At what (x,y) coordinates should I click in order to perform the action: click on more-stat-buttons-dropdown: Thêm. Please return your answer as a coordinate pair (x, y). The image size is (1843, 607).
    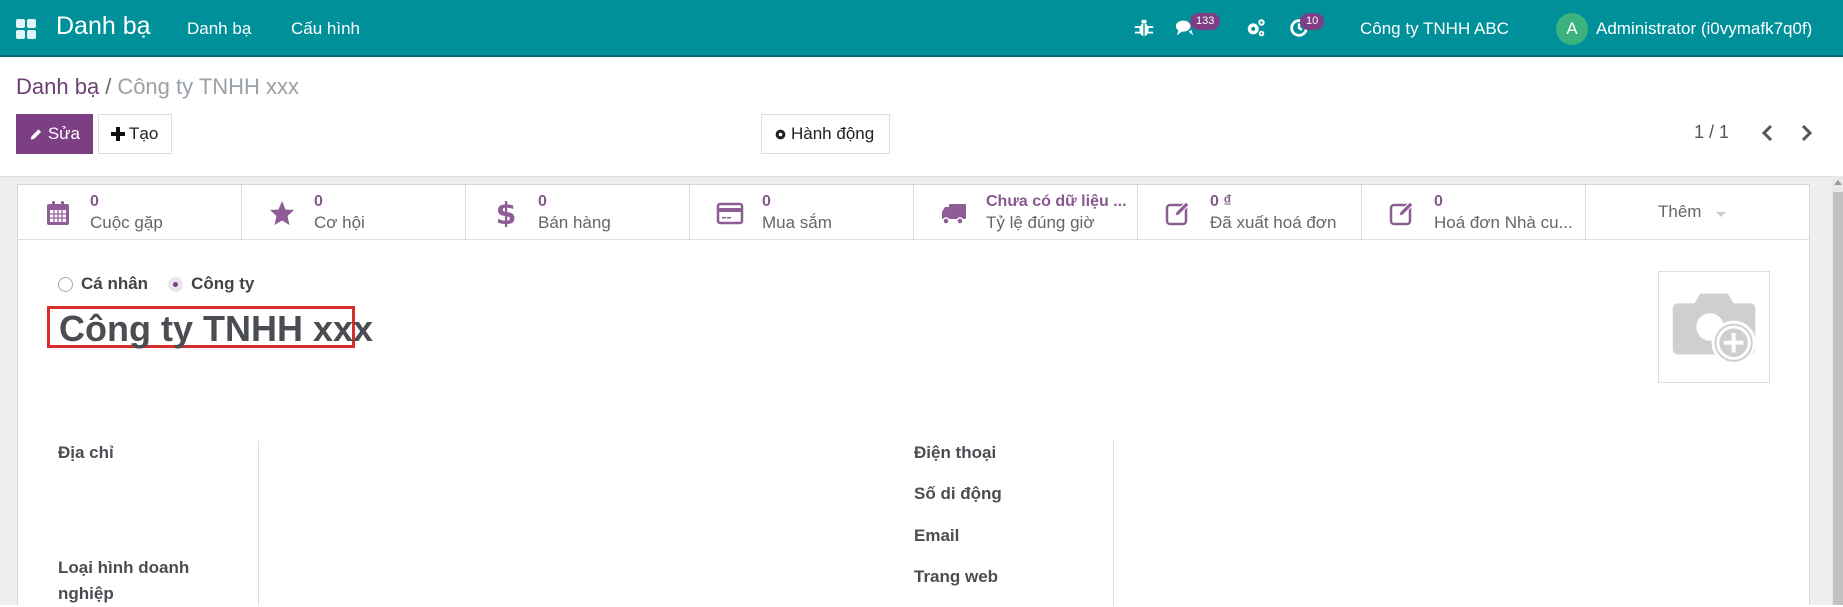
    Looking at the image, I should click on (1697, 212).